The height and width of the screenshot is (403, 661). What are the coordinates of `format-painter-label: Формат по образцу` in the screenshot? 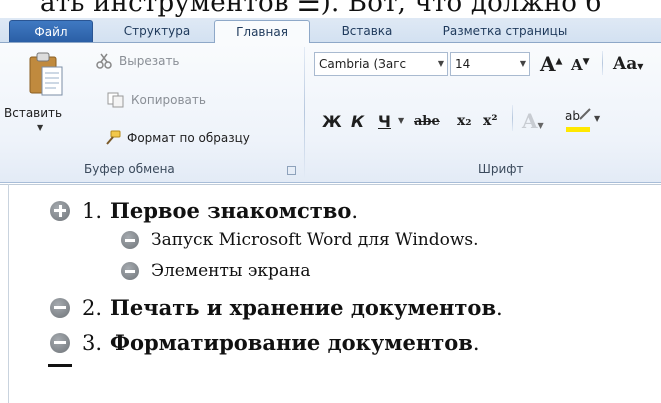 It's located at (188, 138).